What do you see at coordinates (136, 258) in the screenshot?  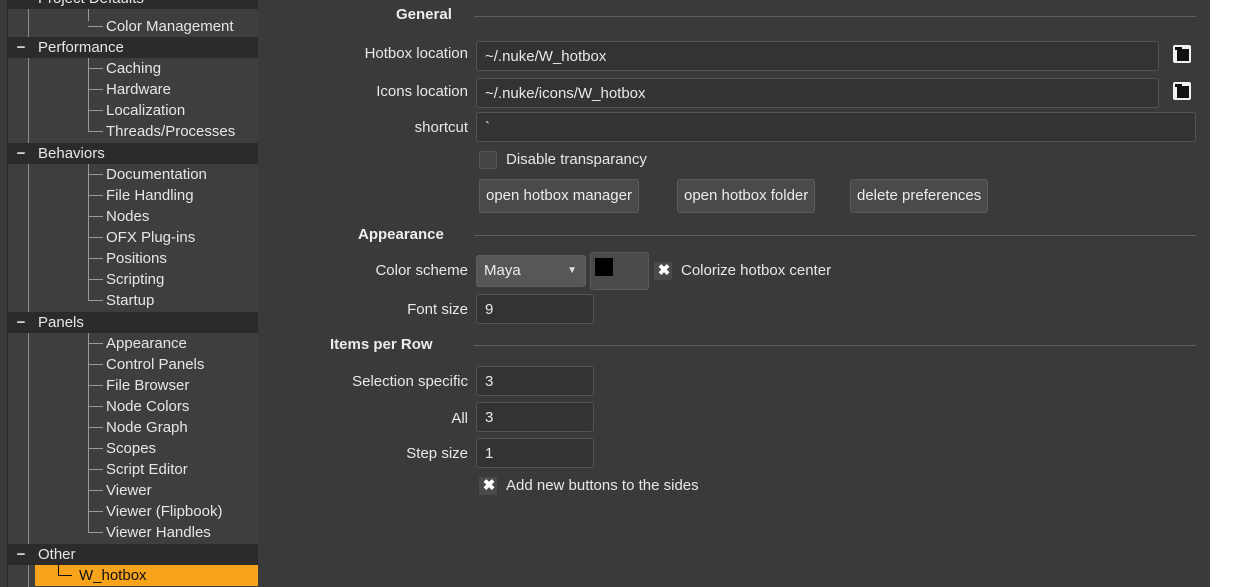 I see `tree-item-label: Positions` at bounding box center [136, 258].